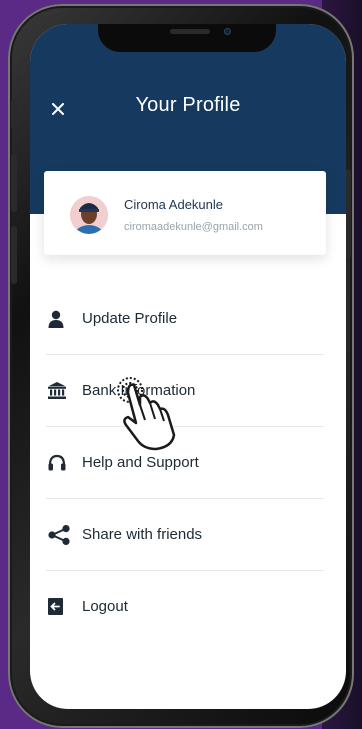 The height and width of the screenshot is (729, 362). What do you see at coordinates (14, 114) in the screenshot?
I see `mute-switch` at bounding box center [14, 114].